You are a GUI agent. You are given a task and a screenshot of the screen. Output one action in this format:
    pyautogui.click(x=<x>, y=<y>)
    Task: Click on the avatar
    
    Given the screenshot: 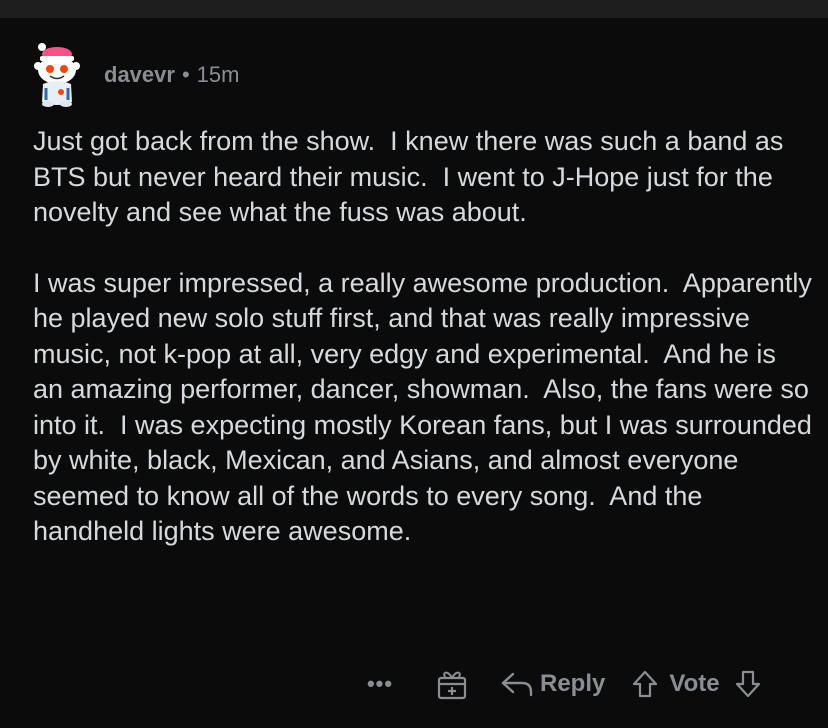 What is the action you would take?
    pyautogui.click(x=56, y=73)
    